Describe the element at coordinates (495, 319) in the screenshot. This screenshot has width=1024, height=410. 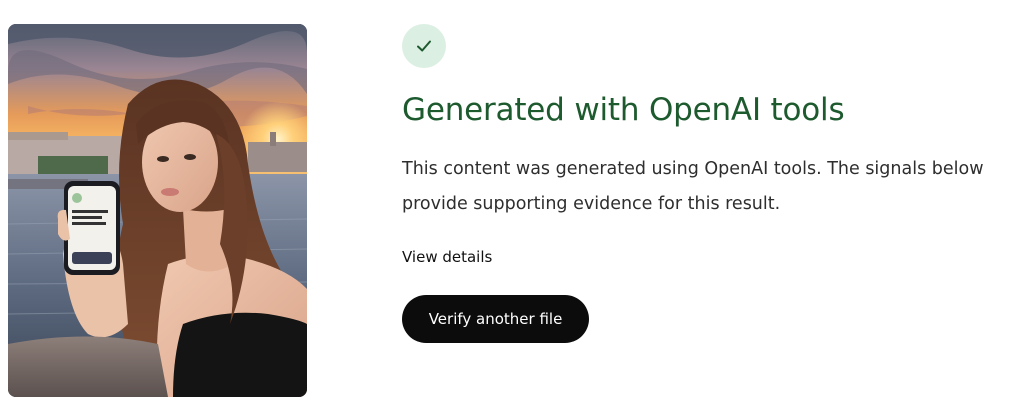
I see `verify-another-file-button: Verify another file` at that location.